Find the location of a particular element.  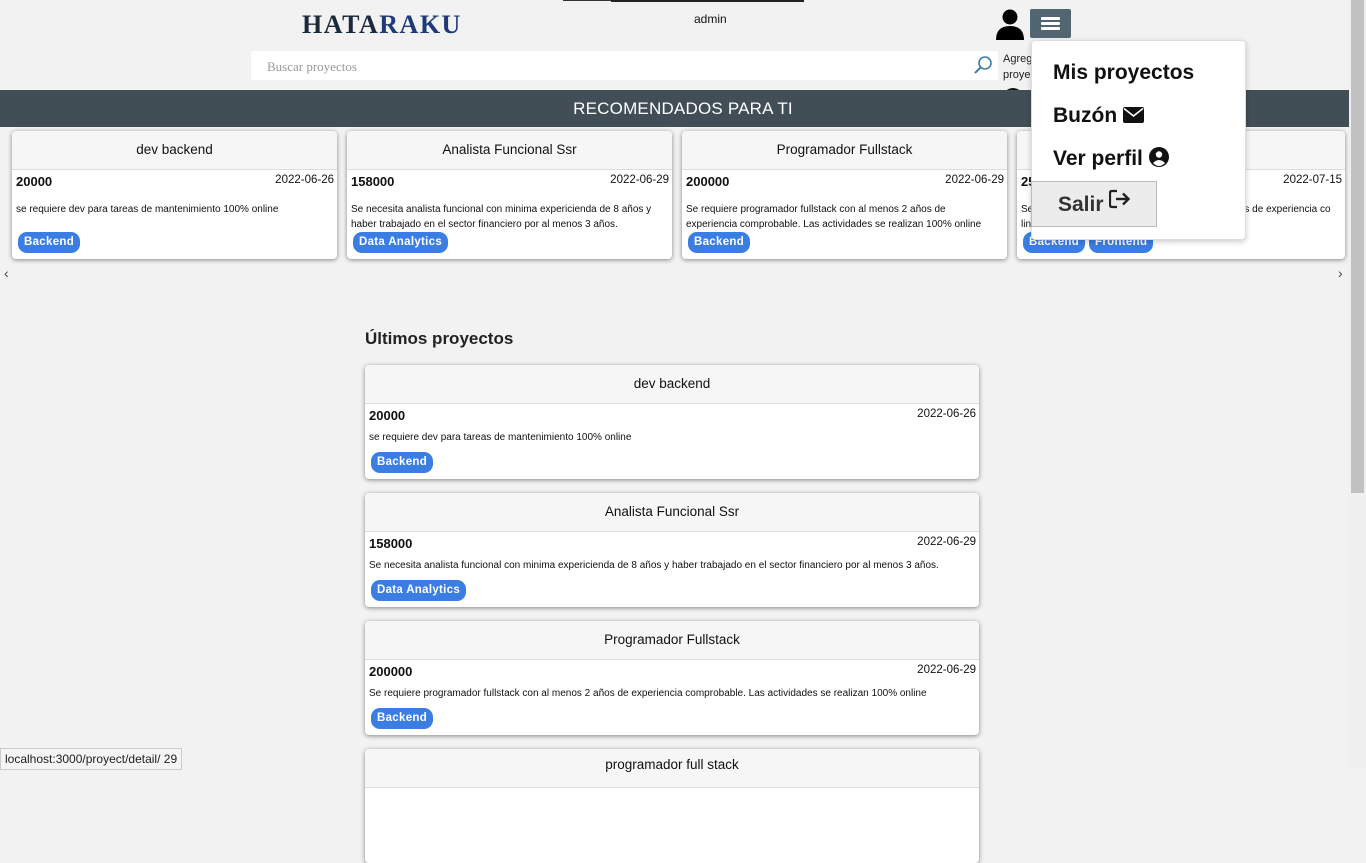

menu-item-label: Ver perfil is located at coordinates (1098, 158).